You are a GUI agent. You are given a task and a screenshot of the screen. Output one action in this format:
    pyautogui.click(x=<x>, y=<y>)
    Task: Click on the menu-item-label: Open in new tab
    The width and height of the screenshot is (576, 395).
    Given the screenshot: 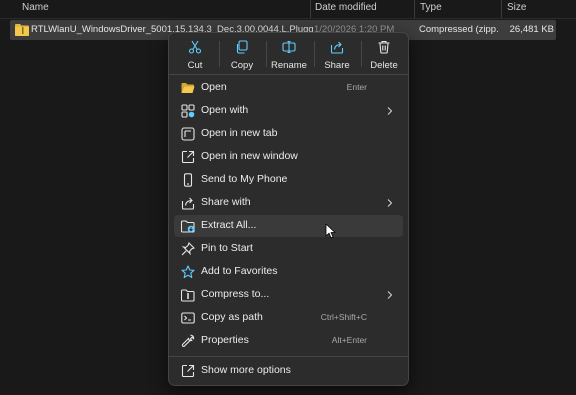 What is the action you would take?
    pyautogui.click(x=239, y=133)
    